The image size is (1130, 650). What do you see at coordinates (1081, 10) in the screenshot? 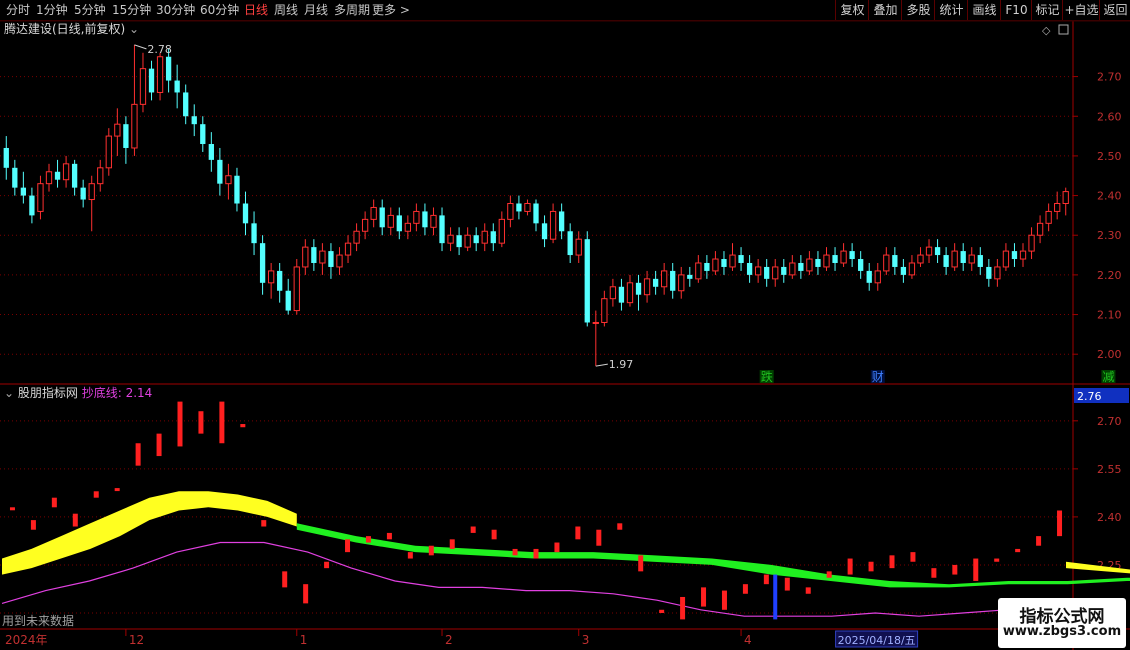
I see `toolbar-button-7: +自选` at bounding box center [1081, 10].